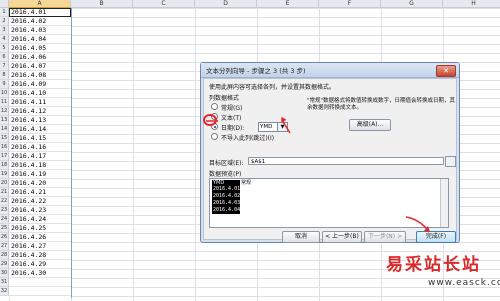  What do you see at coordinates (464, 283) in the screenshot?
I see `watermark-url: www.easck.com` at bounding box center [464, 283].